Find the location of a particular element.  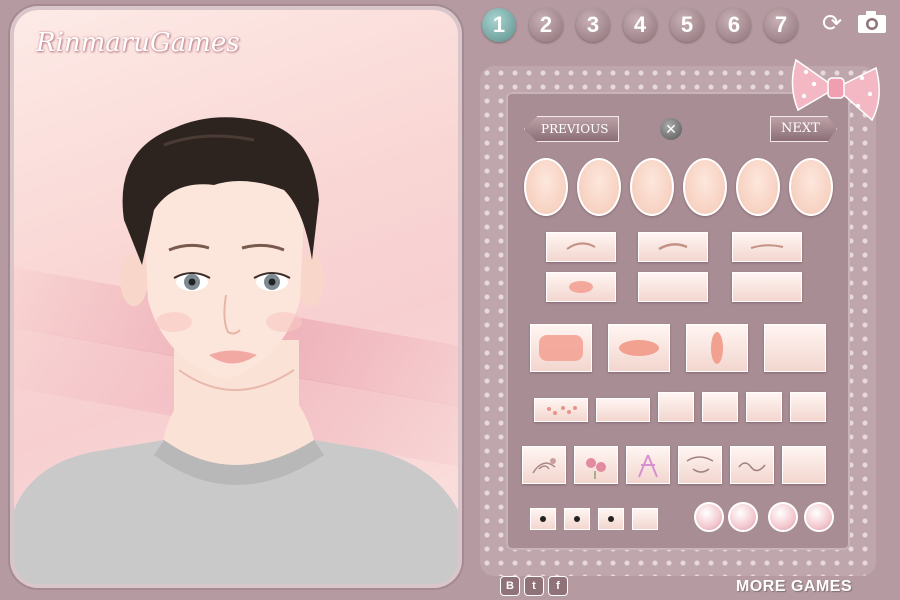

step-button-6: 6 is located at coordinates (734, 25).